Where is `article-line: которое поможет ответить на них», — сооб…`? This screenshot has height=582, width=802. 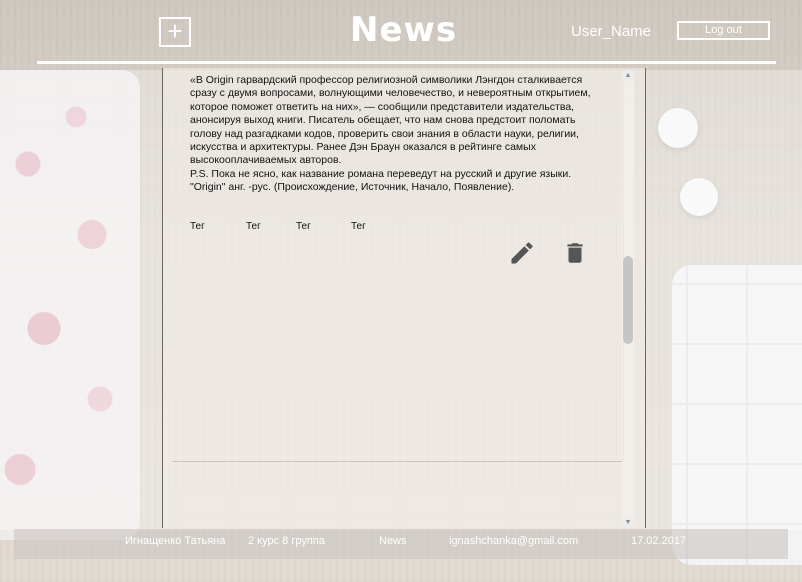
article-line: которое поможет ответить на них», — сооб… is located at coordinates (382, 106).